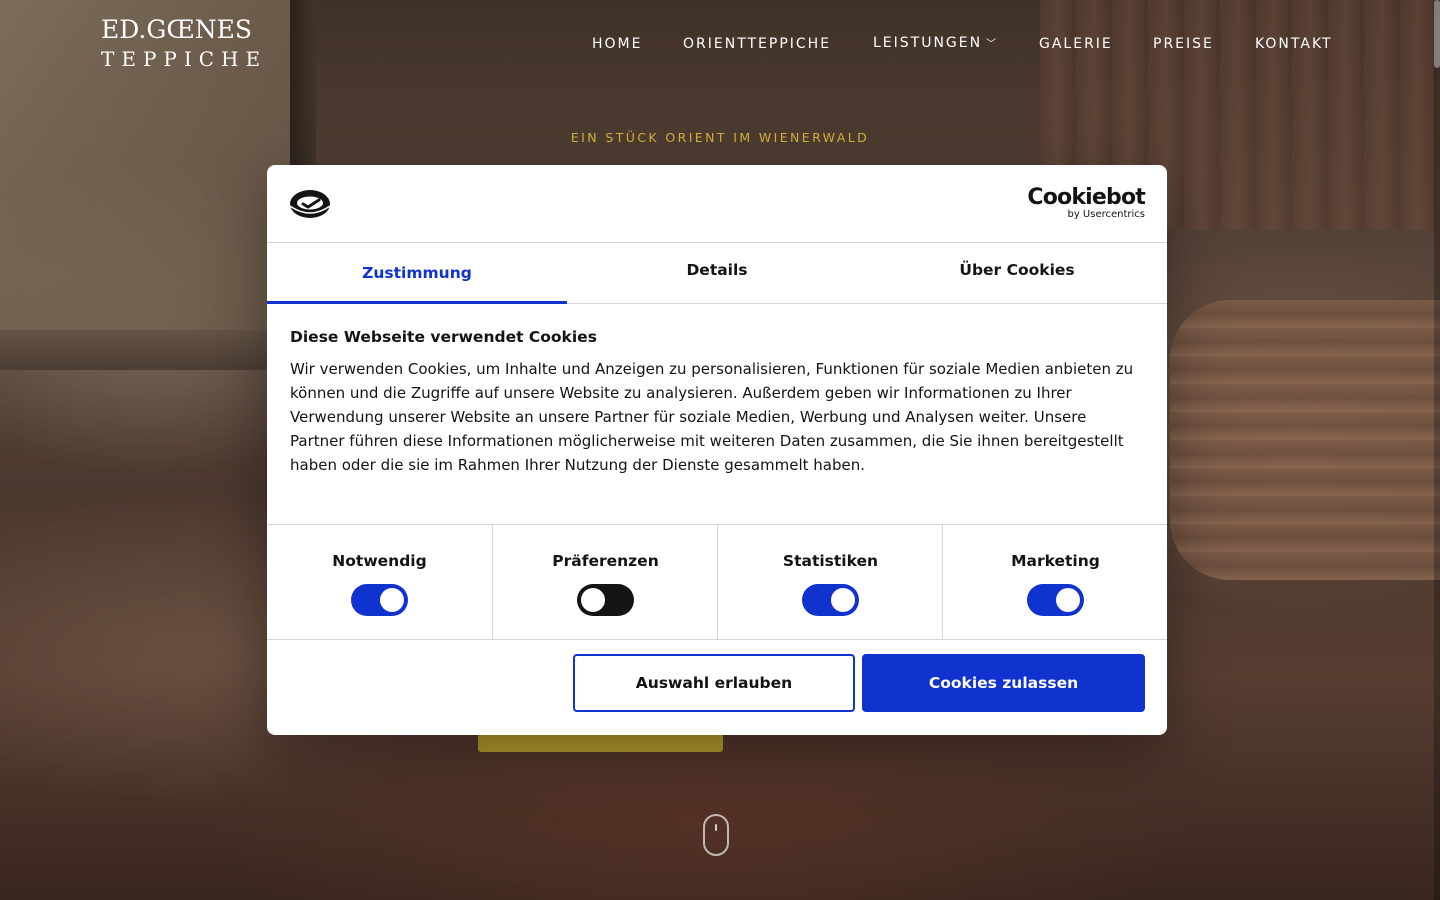 The height and width of the screenshot is (900, 1440). What do you see at coordinates (1437, 34) in the screenshot?
I see `scrollbar-thumb` at bounding box center [1437, 34].